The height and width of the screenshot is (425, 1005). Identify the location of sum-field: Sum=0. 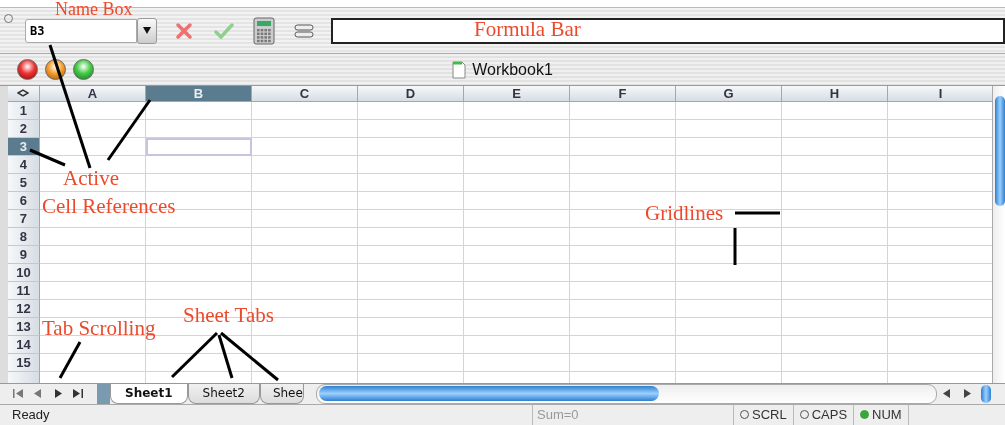
(633, 414).